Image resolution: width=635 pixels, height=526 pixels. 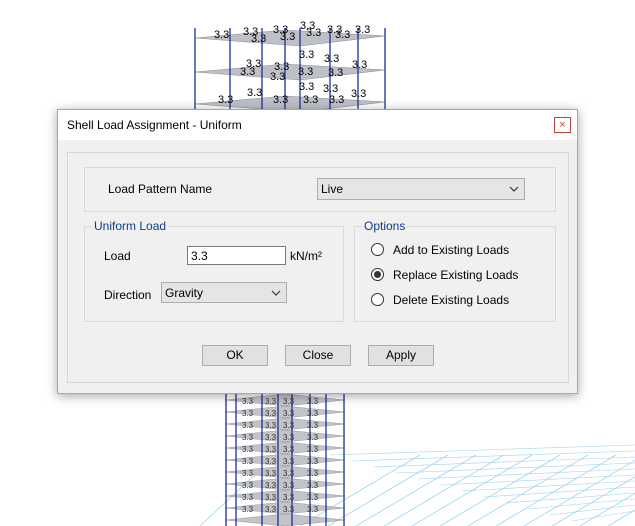 I want to click on load-unit: kN/m², so click(x=306, y=256).